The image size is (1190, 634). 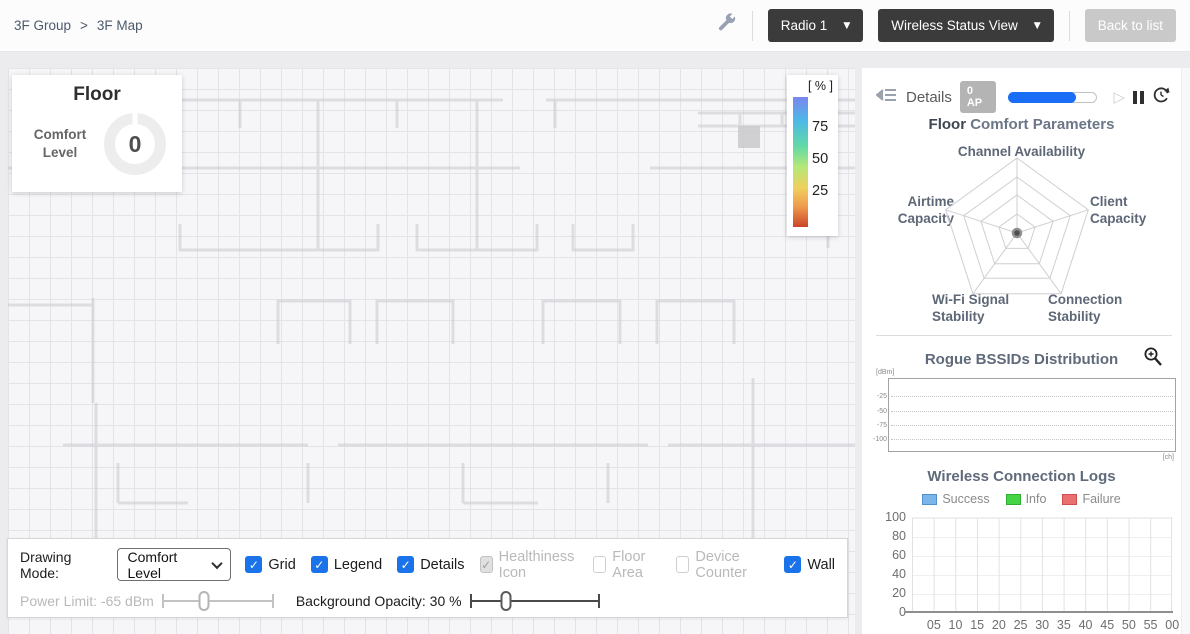 I want to click on logs-y-tick-label: 60, so click(x=899, y=555).